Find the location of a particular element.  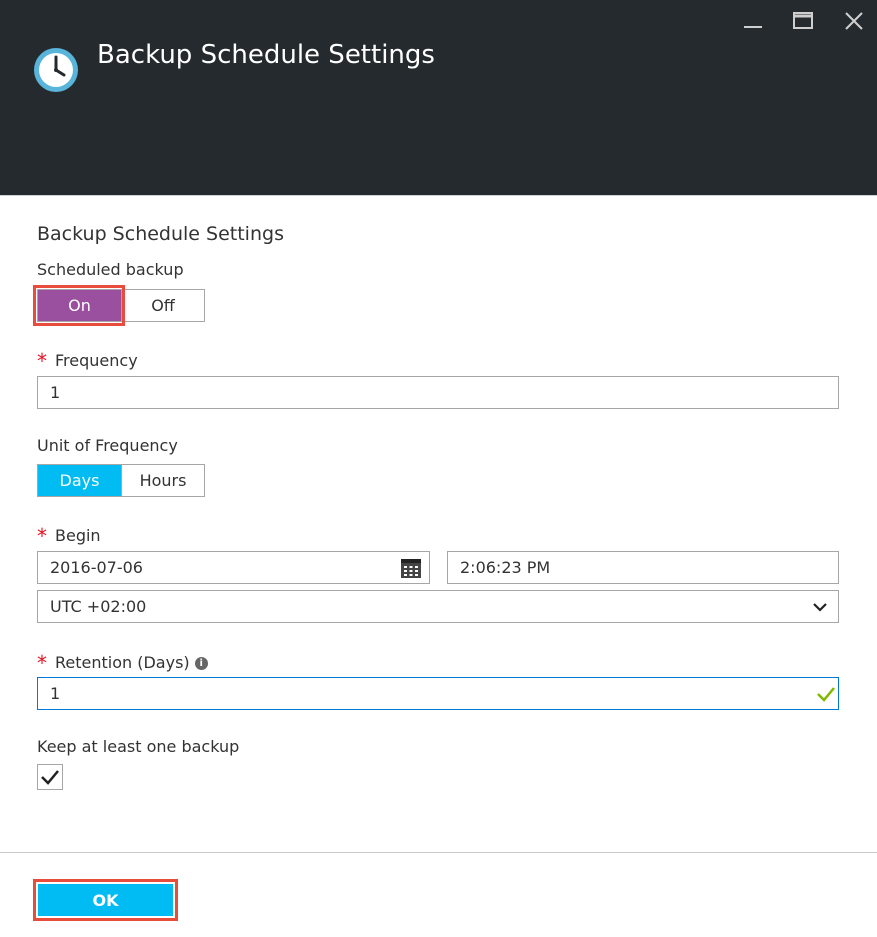

retention-label: * Retention (Days) i is located at coordinates (122, 662).